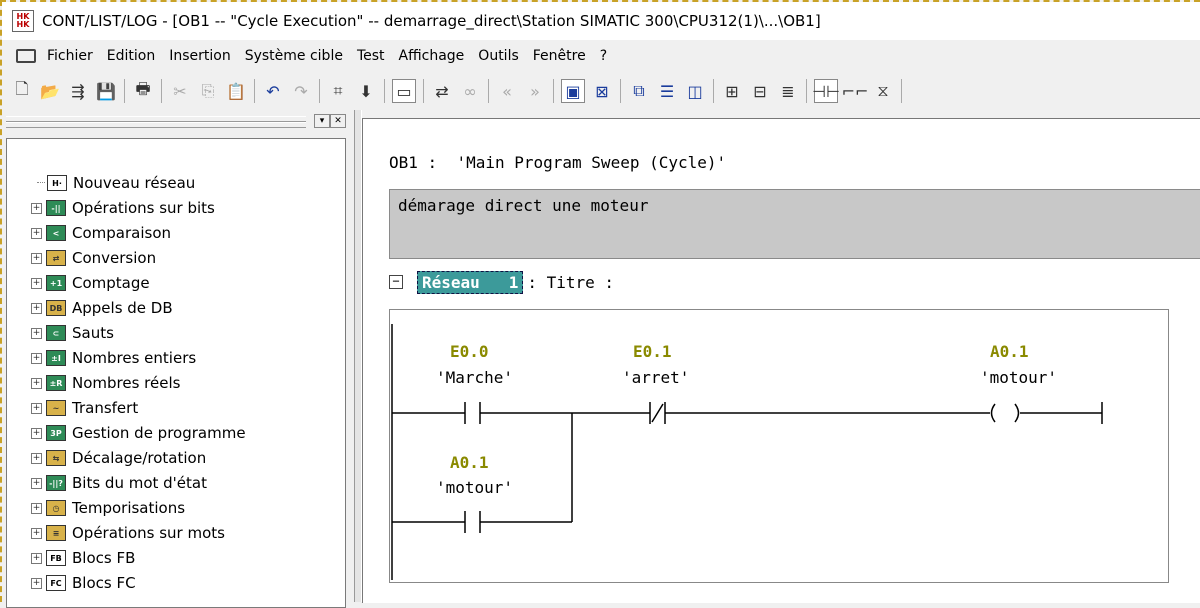 This screenshot has width=1200, height=608. Describe the element at coordinates (396, 282) in the screenshot. I see `collapse-icon: −` at that location.